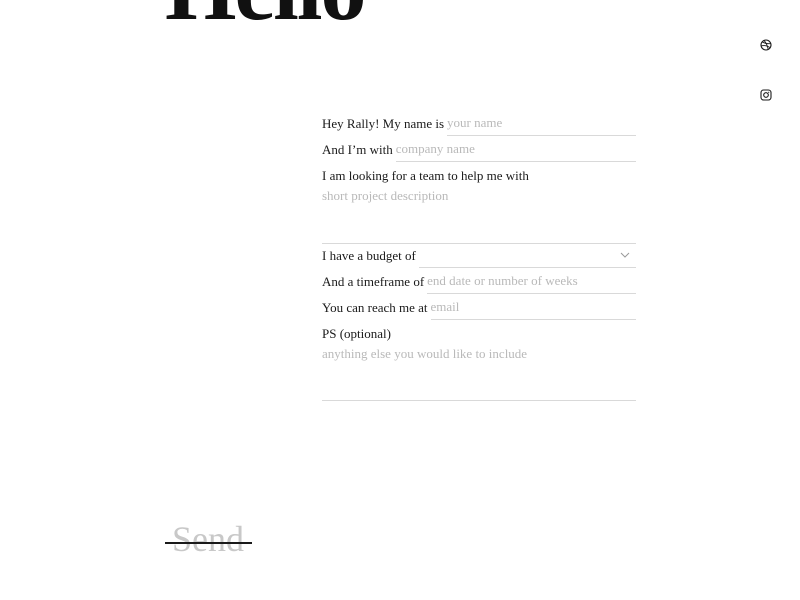 Image resolution: width=800 pixels, height=600 pixels. Describe the element at coordinates (383, 123) in the screenshot. I see `name-label: Hey Rally! My name is` at that location.